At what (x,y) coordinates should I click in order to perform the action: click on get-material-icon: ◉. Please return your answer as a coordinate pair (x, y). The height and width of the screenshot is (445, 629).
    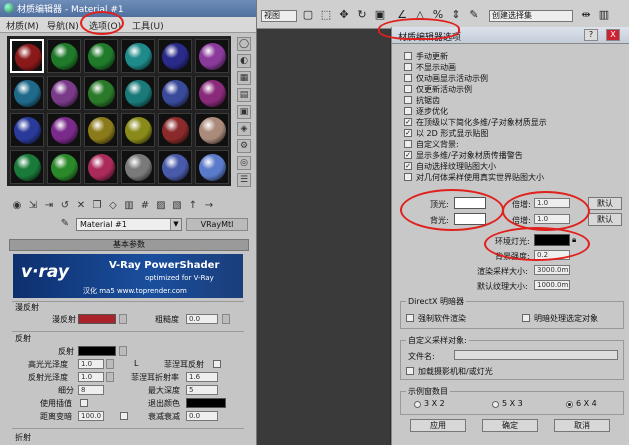
    Looking at the image, I should click on (17, 206).